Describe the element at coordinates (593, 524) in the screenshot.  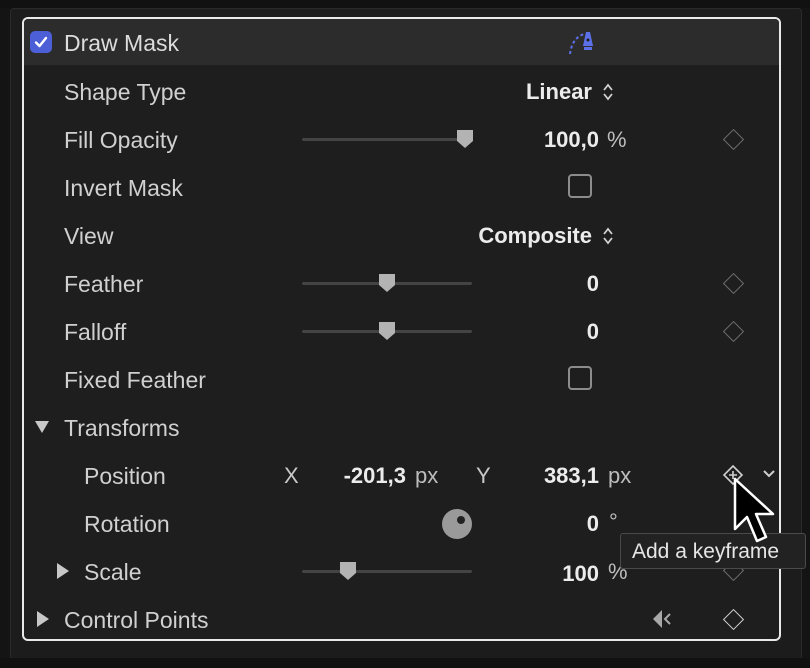
I see `rotation-value: 0` at that location.